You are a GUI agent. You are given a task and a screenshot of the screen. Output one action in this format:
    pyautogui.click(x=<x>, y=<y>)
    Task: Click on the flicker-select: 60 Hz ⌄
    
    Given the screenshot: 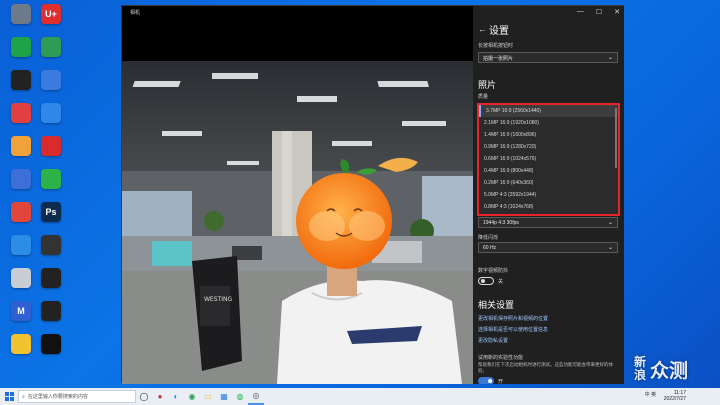 What is the action you would take?
    pyautogui.click(x=548, y=247)
    